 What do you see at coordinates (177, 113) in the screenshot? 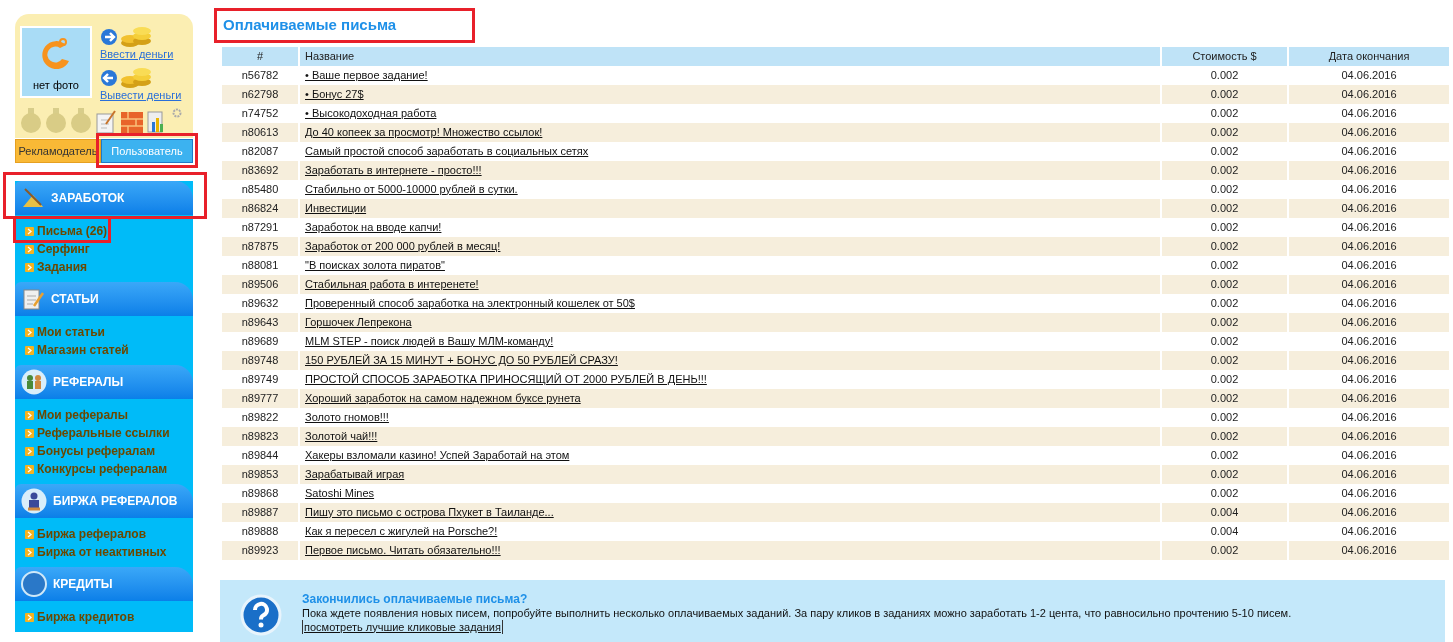
I see `settings-icon` at bounding box center [177, 113].